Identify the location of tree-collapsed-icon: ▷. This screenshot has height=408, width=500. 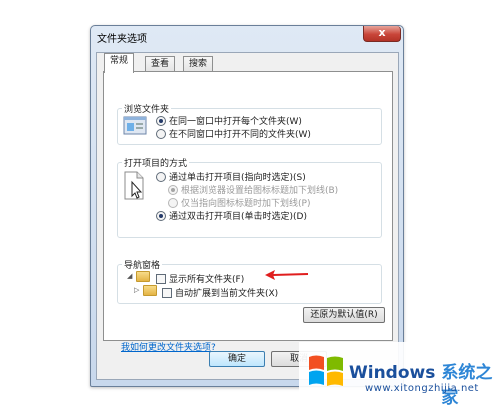
(137, 290).